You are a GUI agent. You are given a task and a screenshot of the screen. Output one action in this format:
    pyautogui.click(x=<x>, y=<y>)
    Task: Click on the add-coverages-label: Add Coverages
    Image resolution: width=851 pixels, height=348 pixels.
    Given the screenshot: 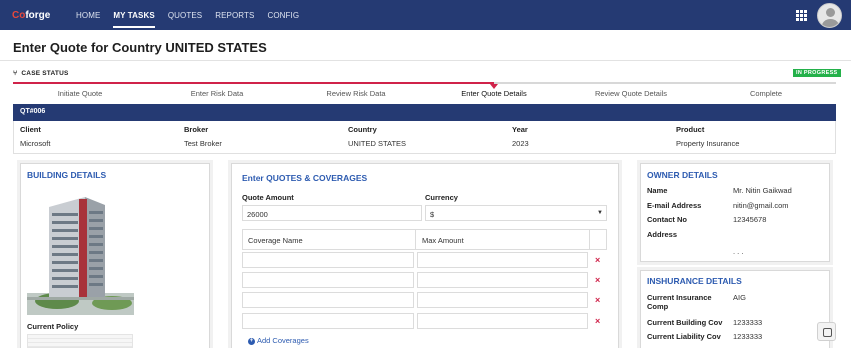 What is the action you would take?
    pyautogui.click(x=283, y=340)
    